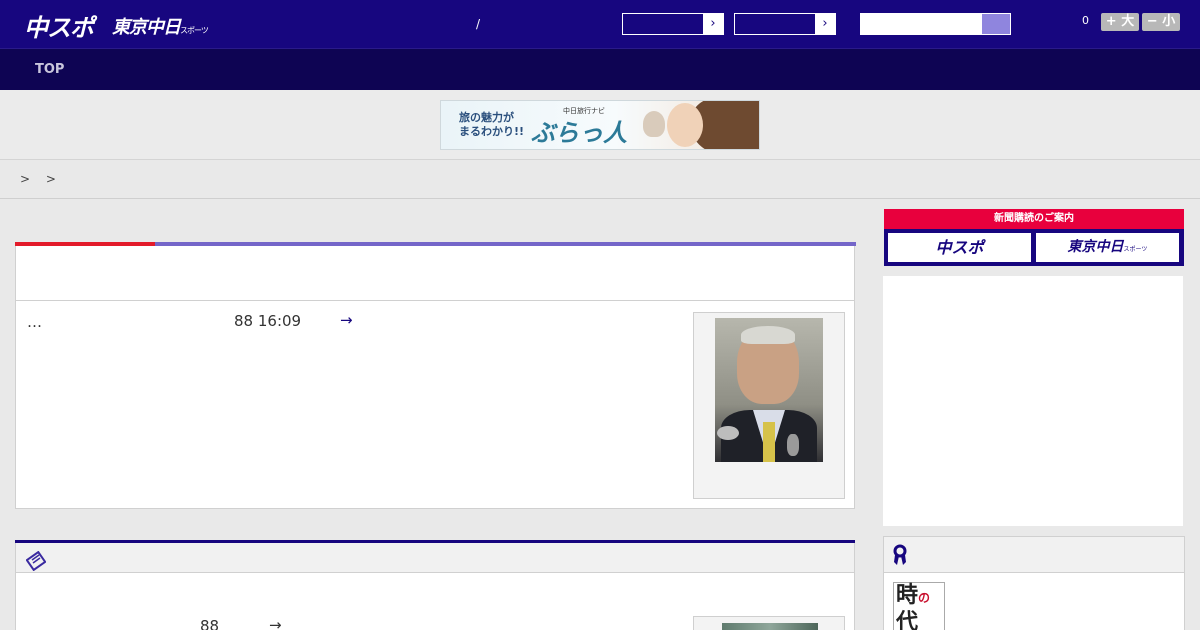  Describe the element at coordinates (769, 442) in the screenshot. I see `photo-tie` at that location.